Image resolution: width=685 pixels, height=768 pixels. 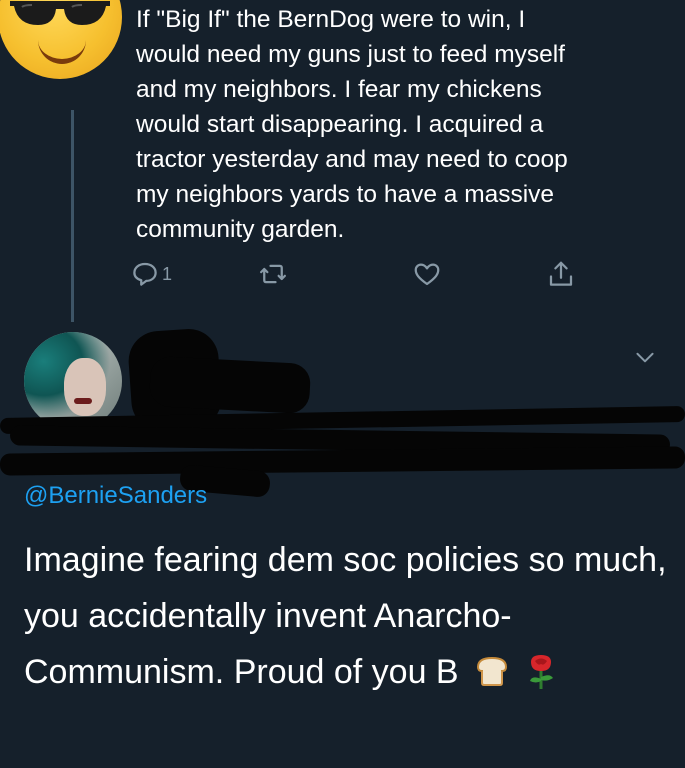 I want to click on reply-icon, so click(x=145, y=274).